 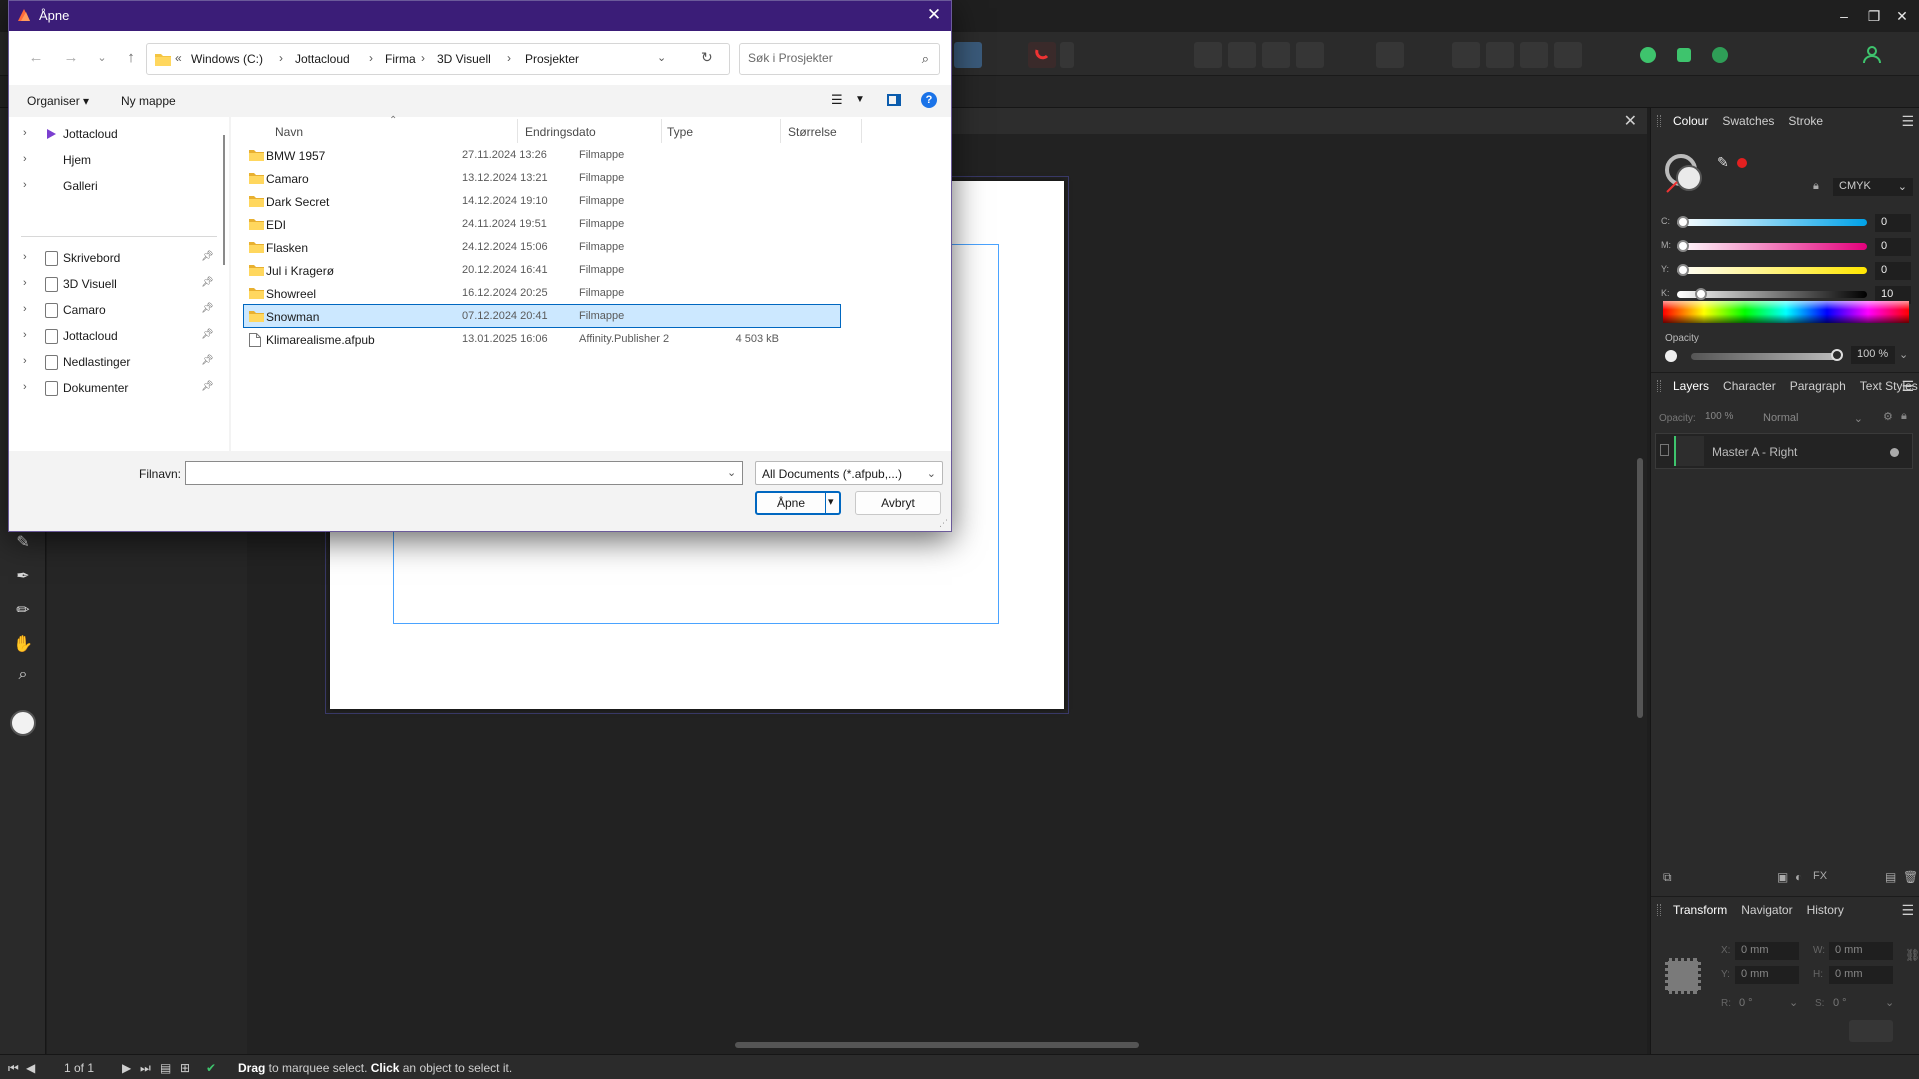 I want to click on align-right-button, so click(x=1276, y=55).